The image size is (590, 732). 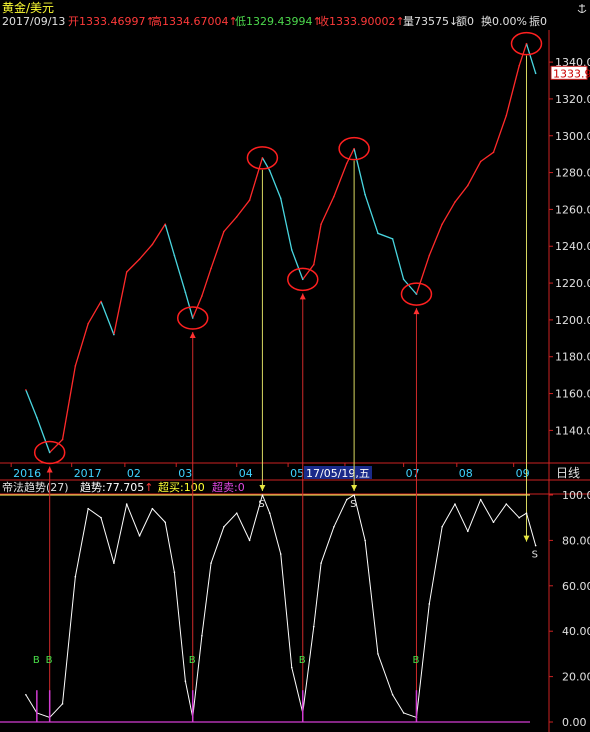 I want to click on oversold-value: 0, so click(x=241, y=487).